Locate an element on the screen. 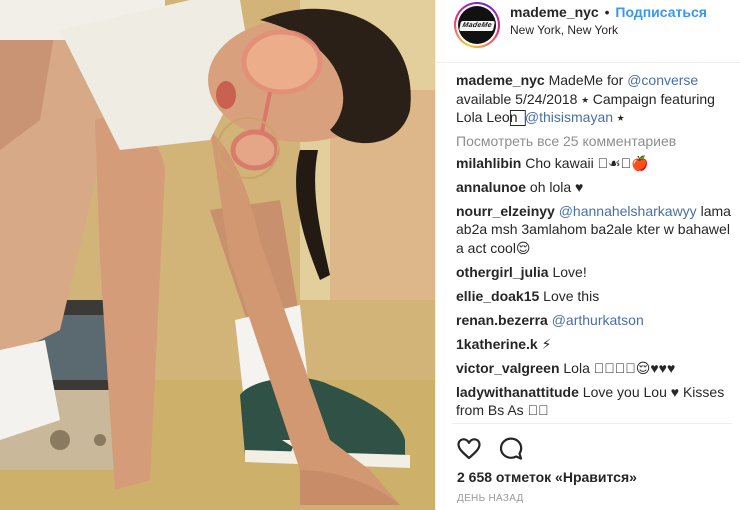 The height and width of the screenshot is (510, 740). caption-text: ⭑ is located at coordinates (619, 117).